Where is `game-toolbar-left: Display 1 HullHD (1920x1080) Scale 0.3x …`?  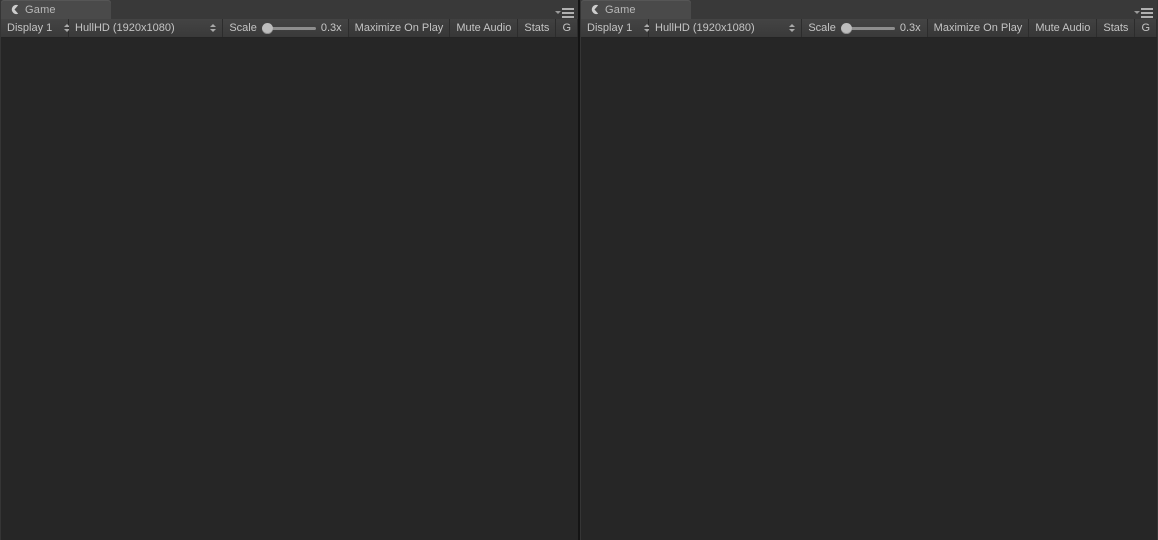 game-toolbar-left: Display 1 HullHD (1920x1080) Scale 0.3x … is located at coordinates (289, 28).